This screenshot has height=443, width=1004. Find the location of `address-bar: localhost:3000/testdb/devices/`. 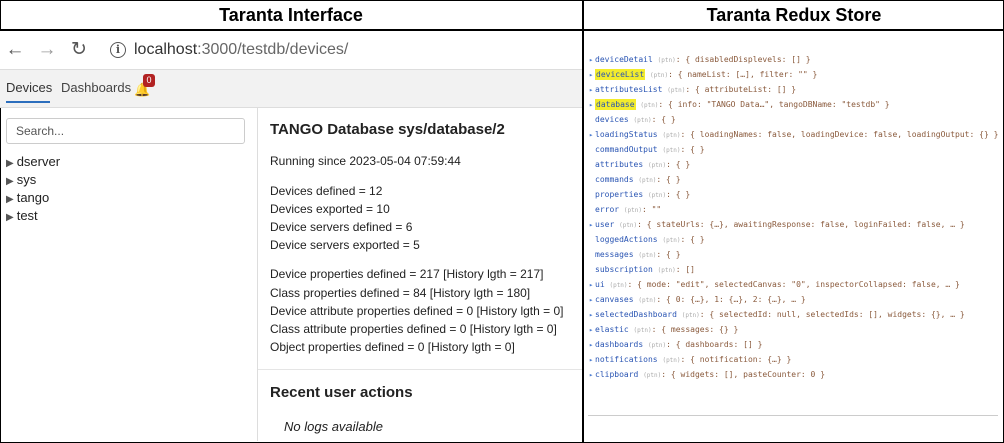

address-bar: localhost:3000/testdb/devices/ is located at coordinates (241, 50).